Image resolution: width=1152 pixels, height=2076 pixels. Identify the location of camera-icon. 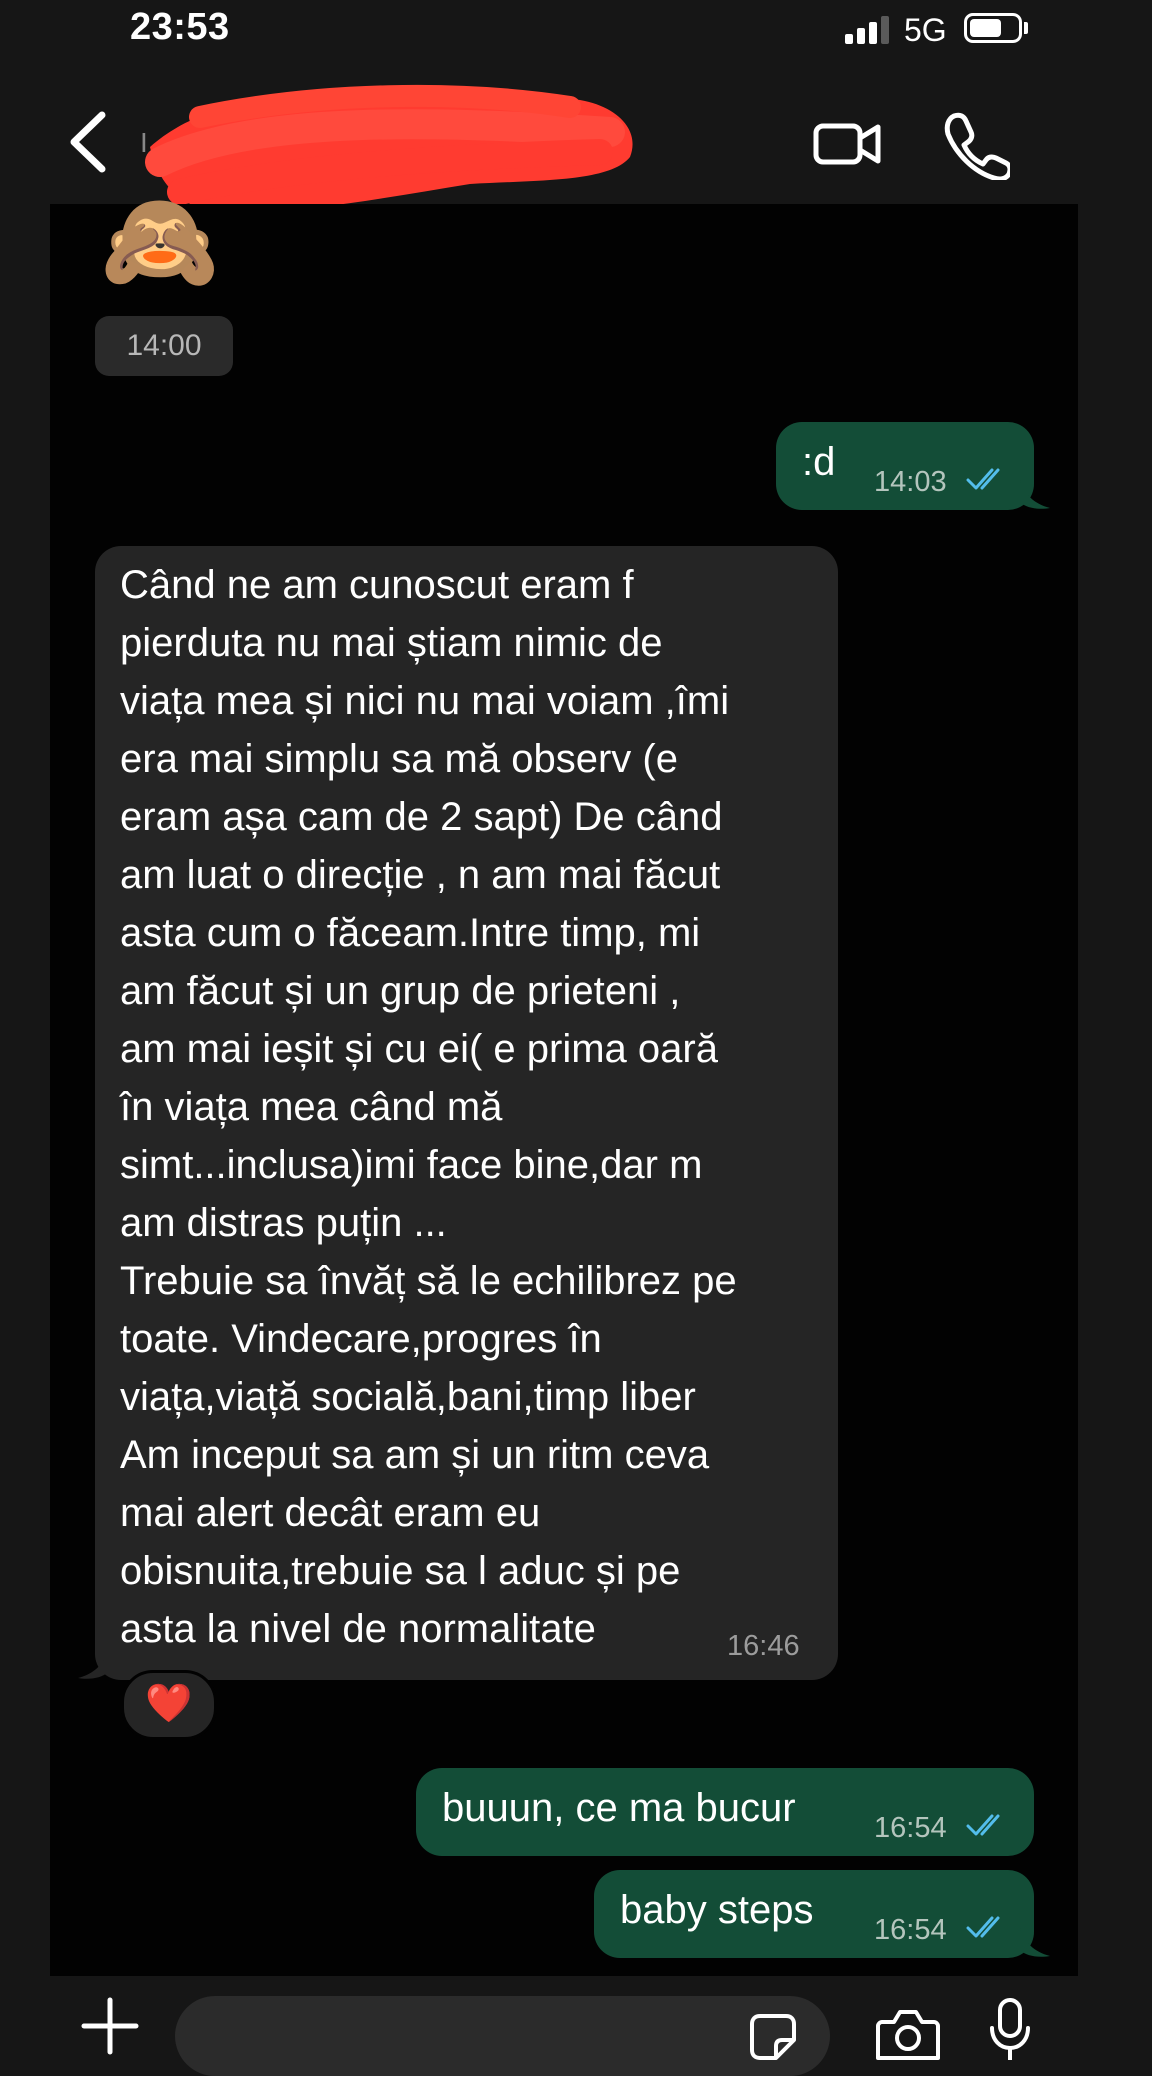
(908, 2035).